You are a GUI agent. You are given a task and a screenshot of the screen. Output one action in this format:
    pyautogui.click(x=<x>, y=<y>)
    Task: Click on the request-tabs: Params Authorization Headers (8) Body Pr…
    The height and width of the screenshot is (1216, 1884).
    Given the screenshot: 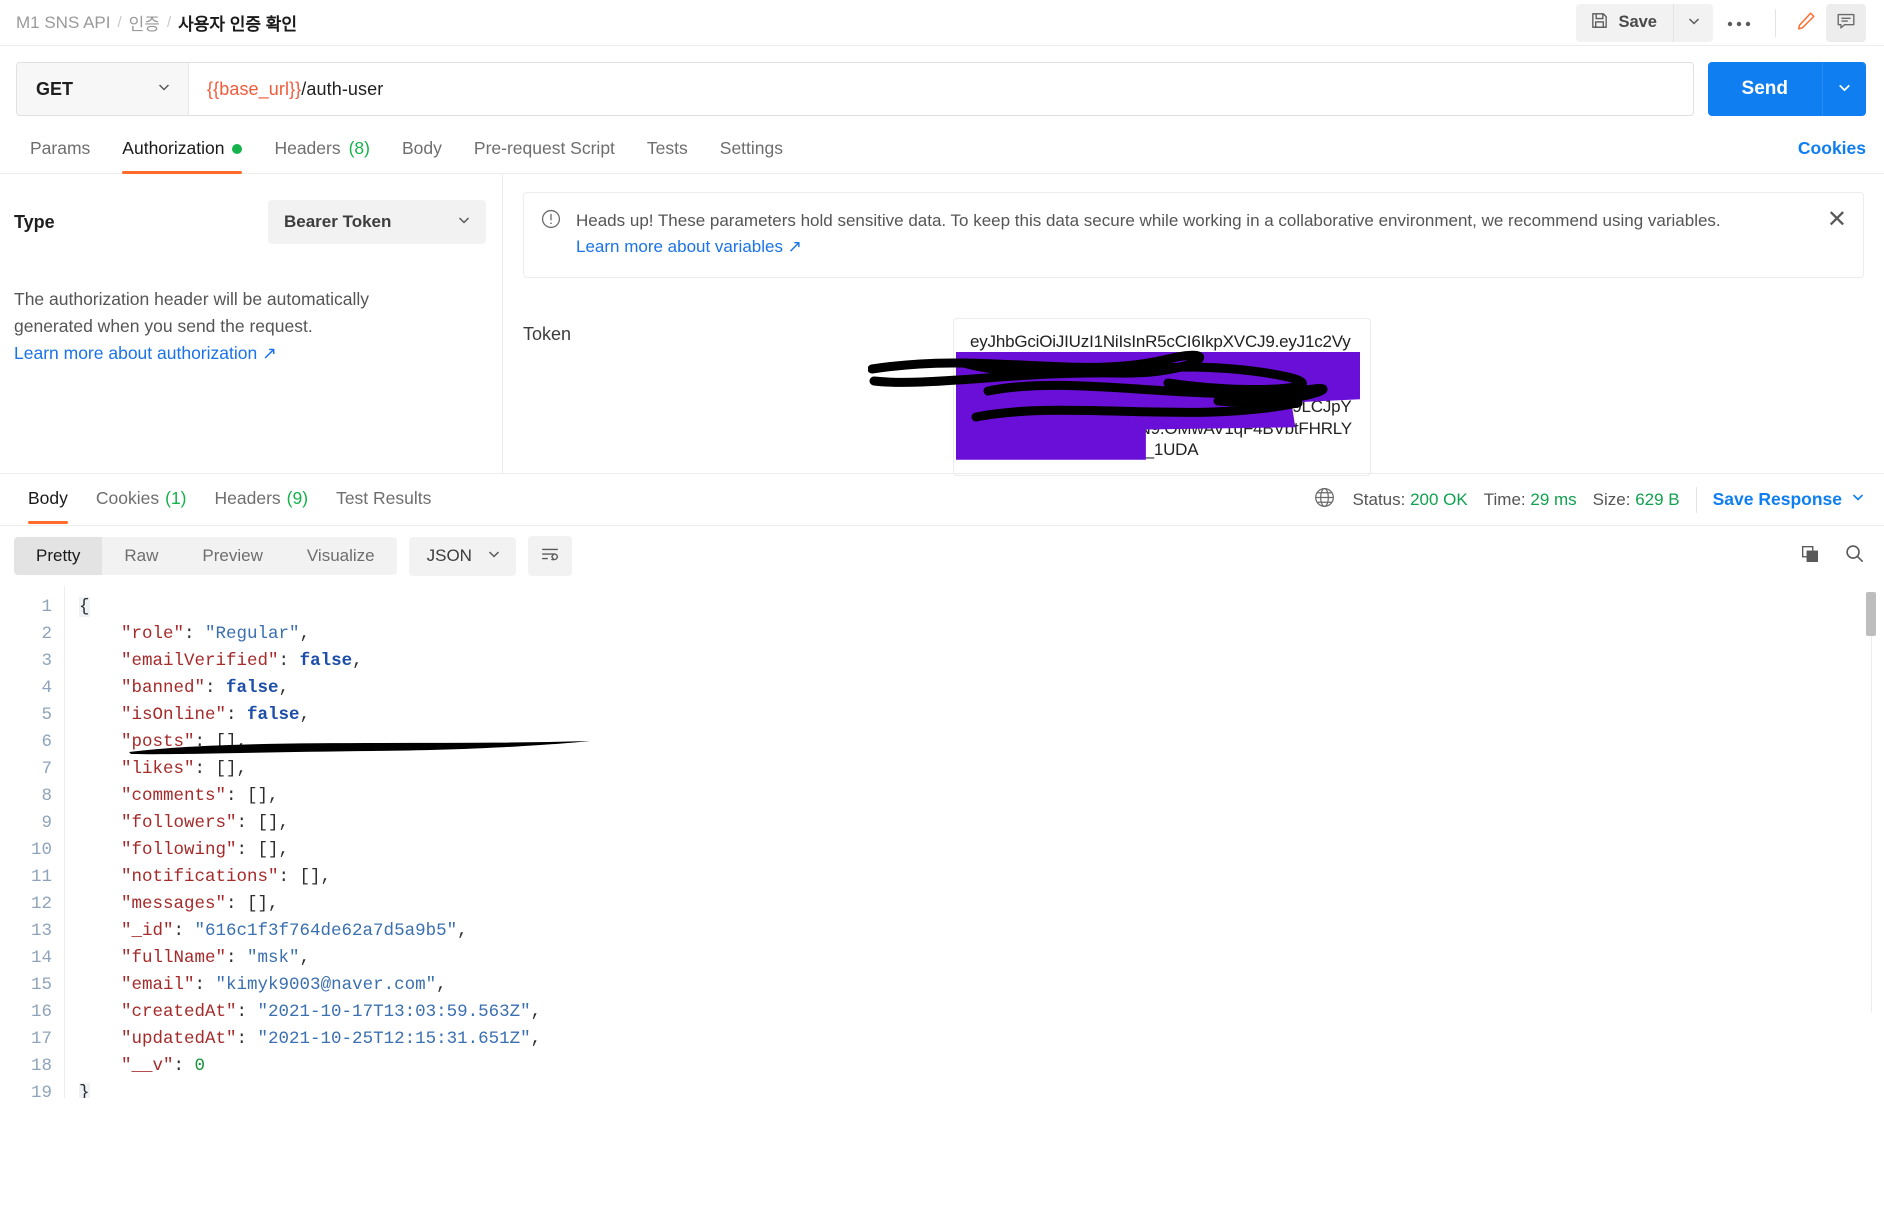 What is the action you would take?
    pyautogui.click(x=942, y=151)
    